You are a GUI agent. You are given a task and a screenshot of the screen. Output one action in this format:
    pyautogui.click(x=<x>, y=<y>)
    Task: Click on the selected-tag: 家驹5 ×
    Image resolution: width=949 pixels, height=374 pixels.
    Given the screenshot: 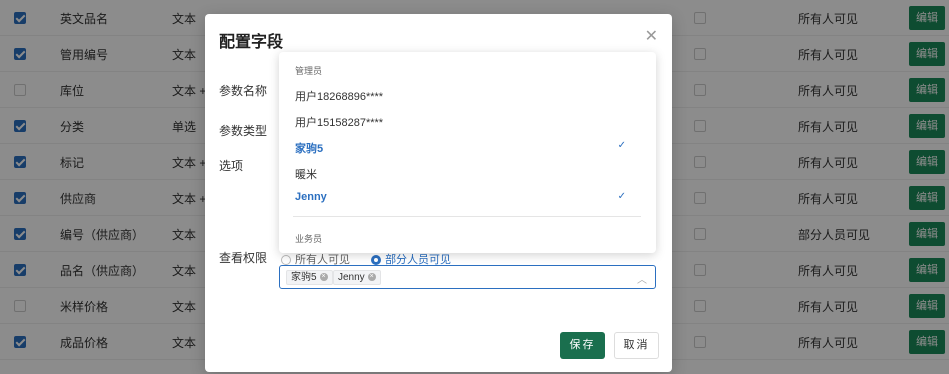 What is the action you would take?
    pyautogui.click(x=309, y=277)
    